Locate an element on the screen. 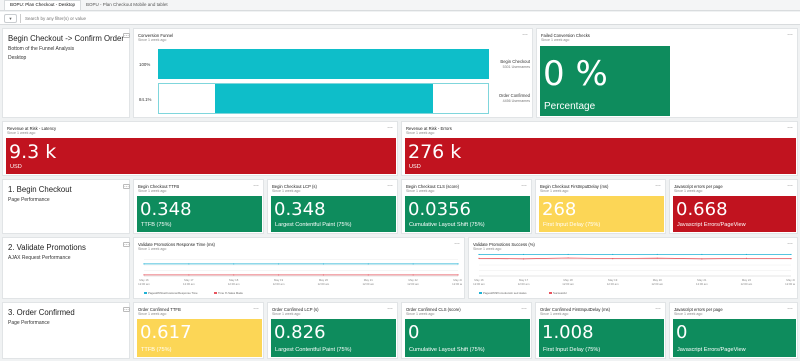  metric-tile: 0 Javascript Errors/PageView is located at coordinates (734, 338).